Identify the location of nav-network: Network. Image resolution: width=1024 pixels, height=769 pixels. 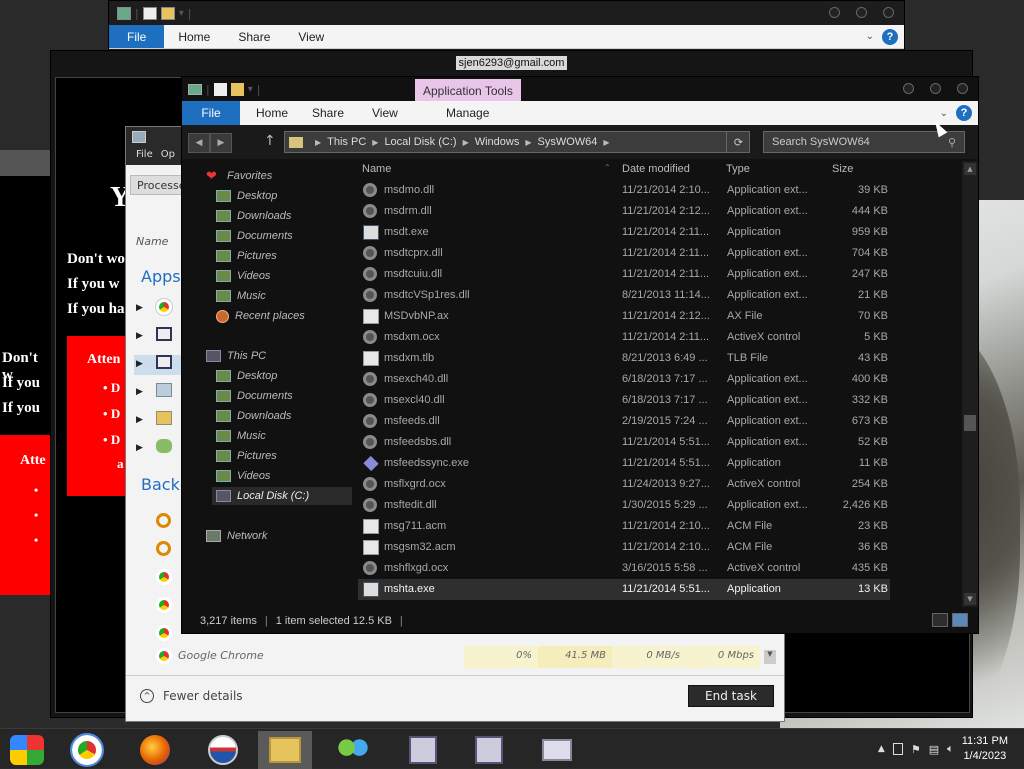
(236, 536).